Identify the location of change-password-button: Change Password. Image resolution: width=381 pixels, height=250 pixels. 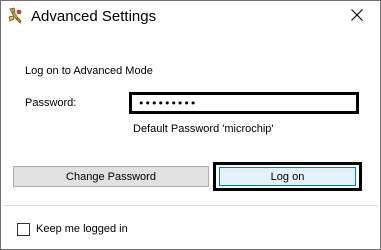
(111, 176).